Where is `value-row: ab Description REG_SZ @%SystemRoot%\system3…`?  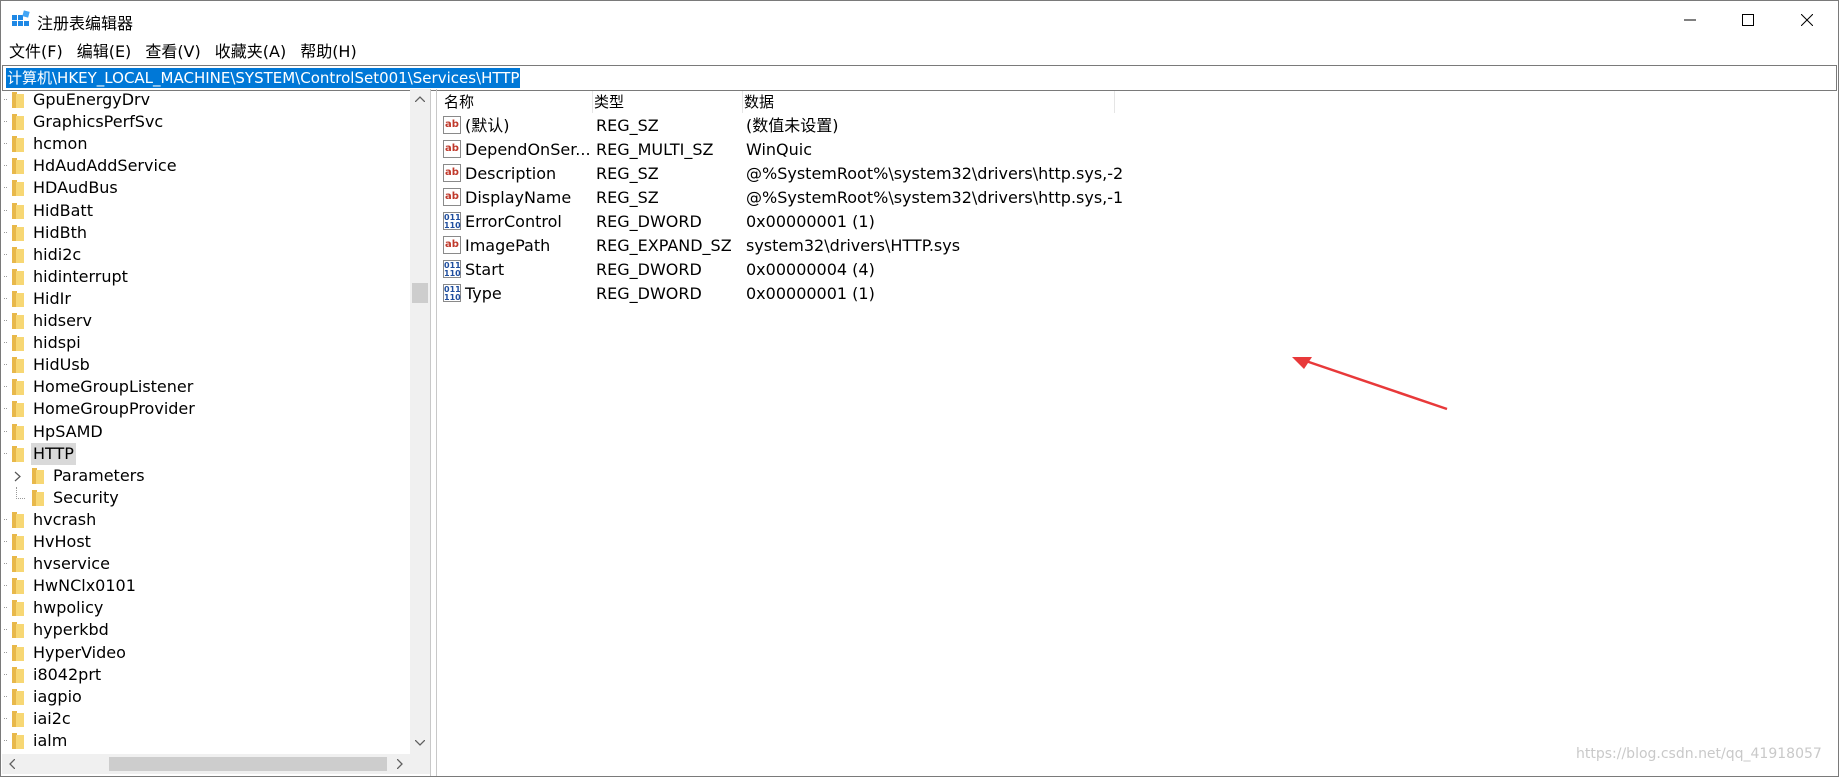 value-row: ab Description REG_SZ @%SystemRoot%\system3… is located at coordinates (937, 174).